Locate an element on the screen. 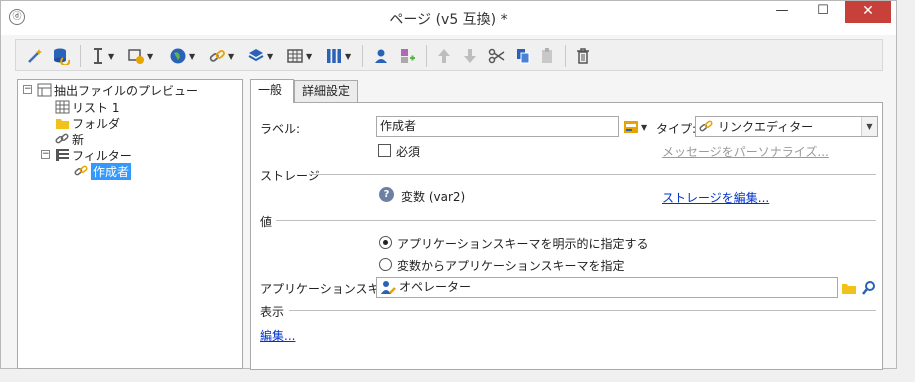  text-field-button: ▼ is located at coordinates (102, 56).